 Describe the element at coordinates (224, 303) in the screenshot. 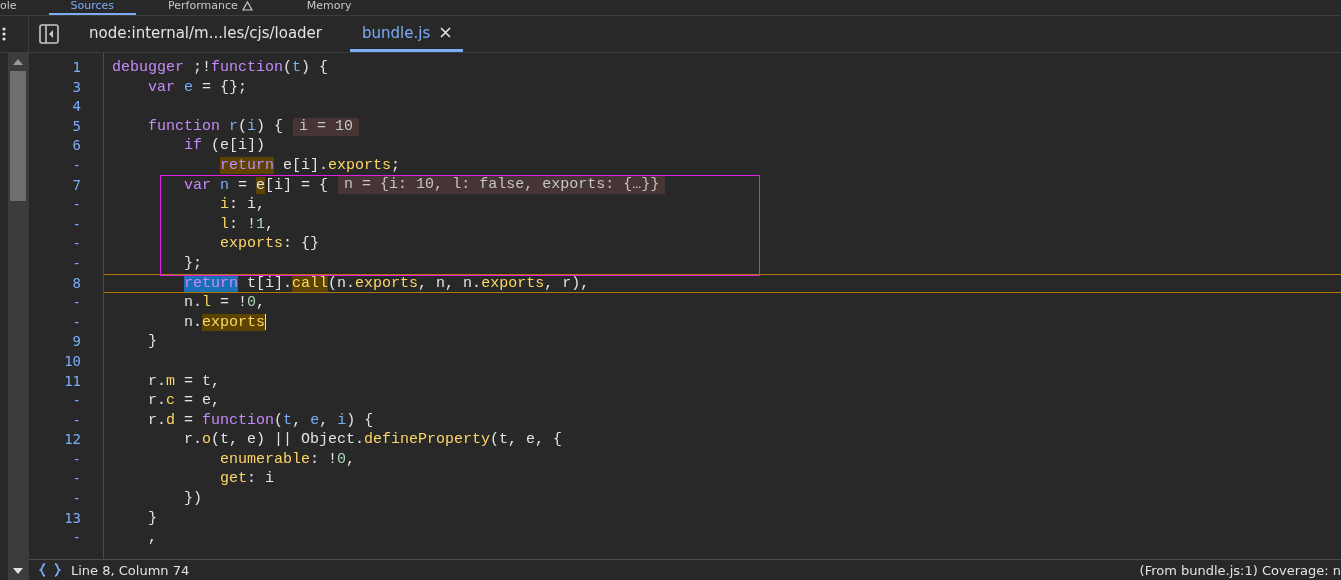

I see `code-line: n.l = !0,` at that location.